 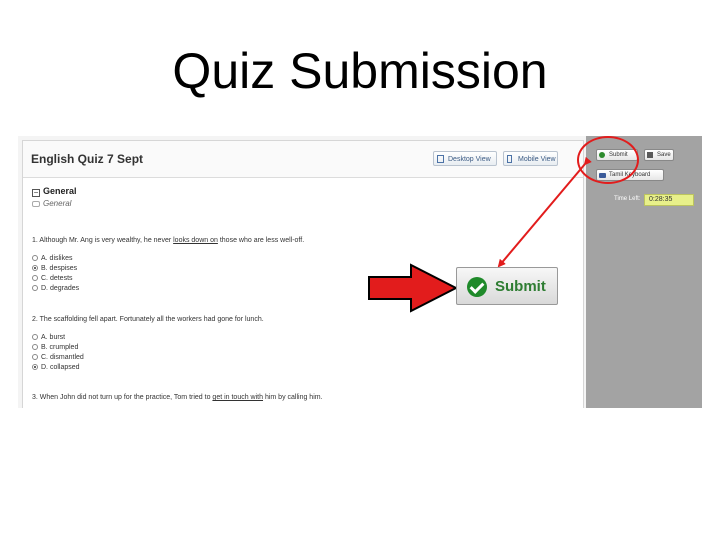 What do you see at coordinates (477, 287) in the screenshot?
I see `checkmark-icon` at bounding box center [477, 287].